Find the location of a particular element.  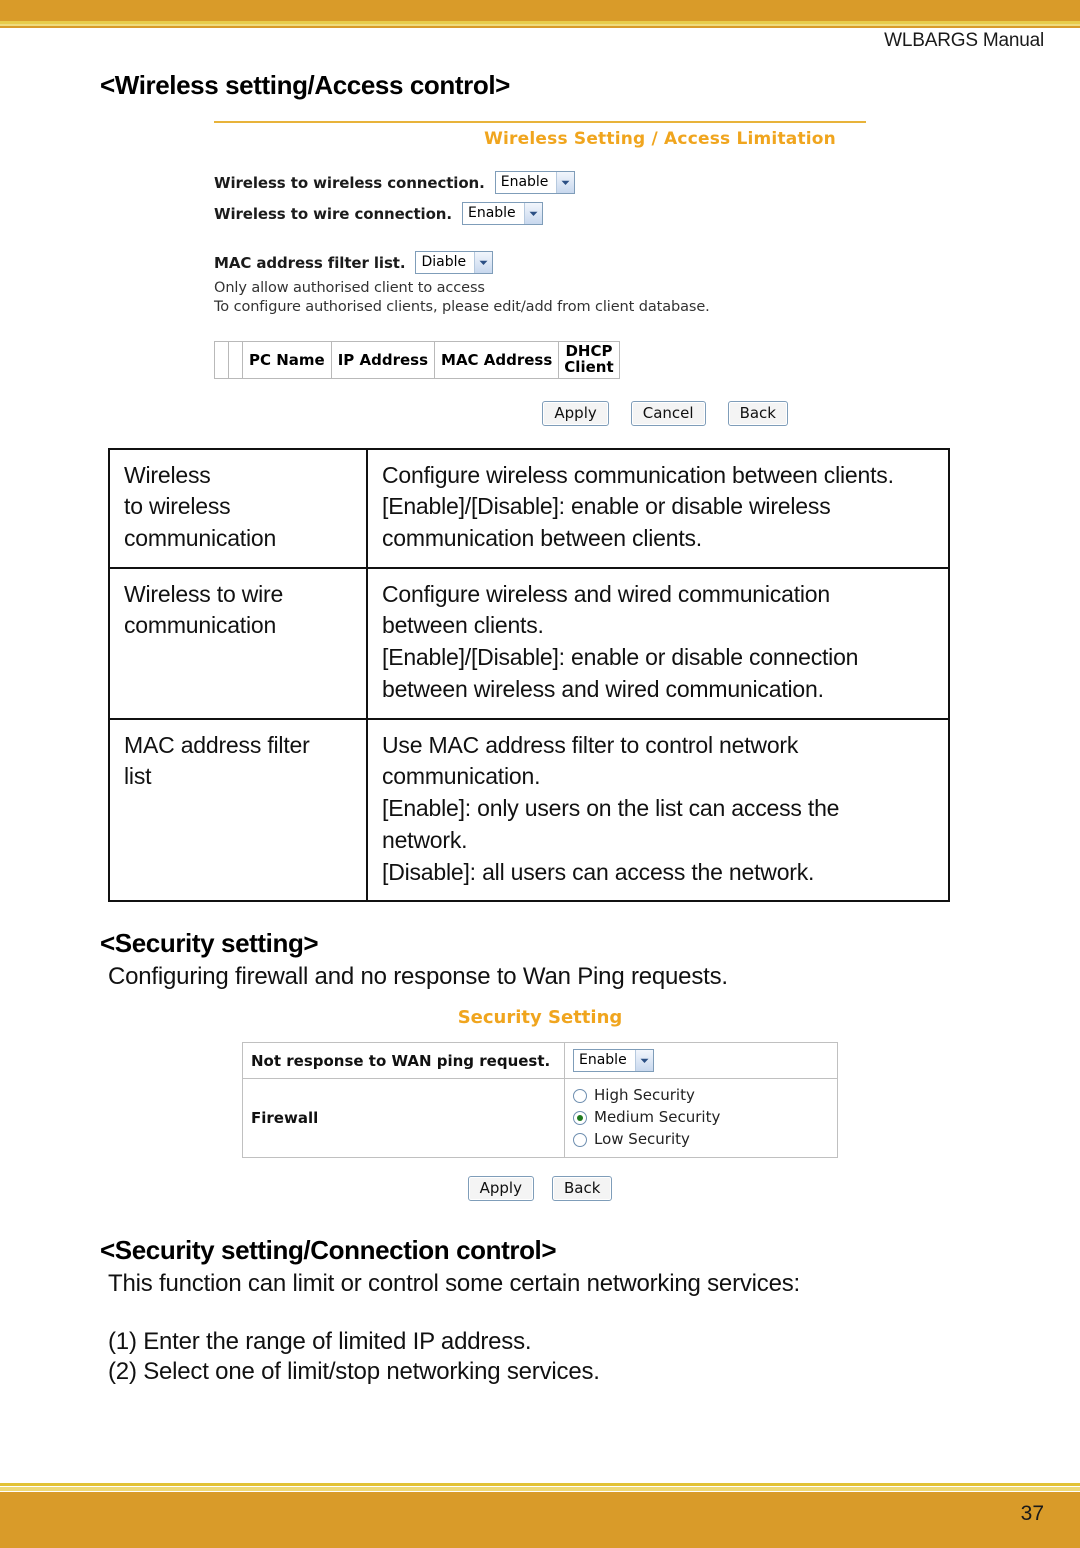

label-firewall: Firewall is located at coordinates (403, 1118).